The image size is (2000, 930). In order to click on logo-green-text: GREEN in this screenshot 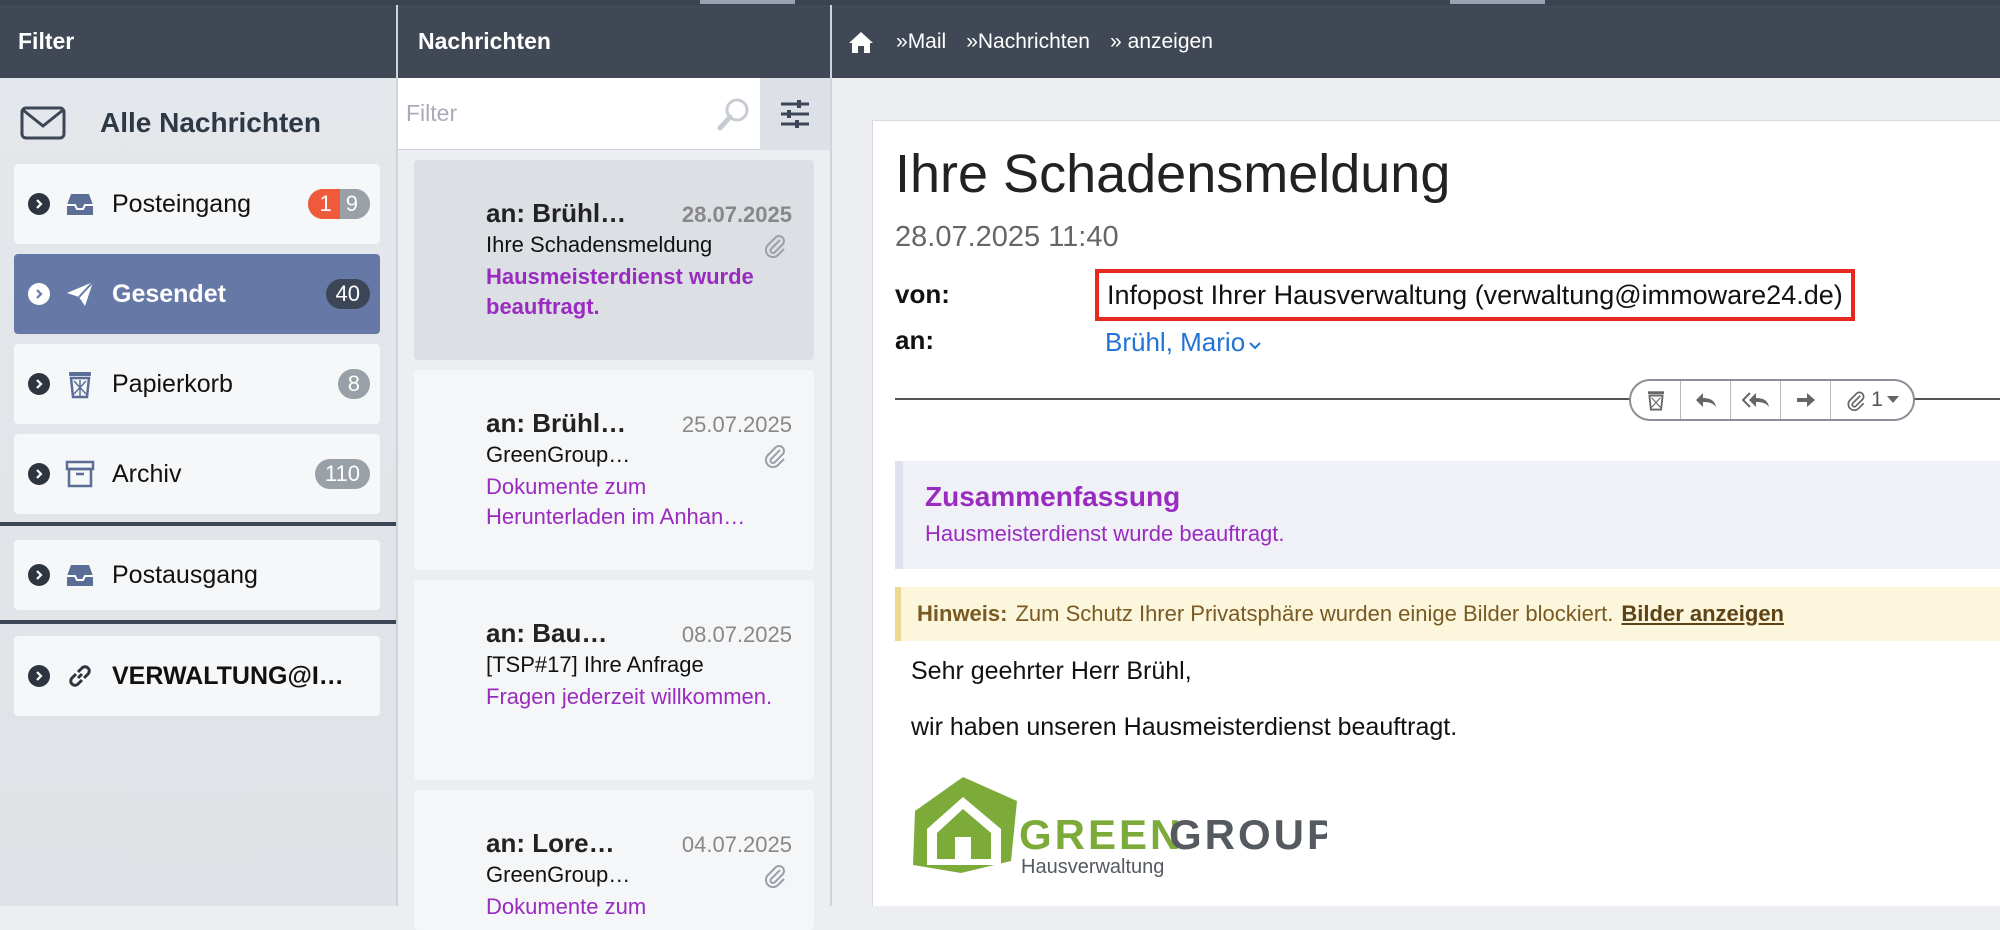, I will do `click(1101, 834)`.